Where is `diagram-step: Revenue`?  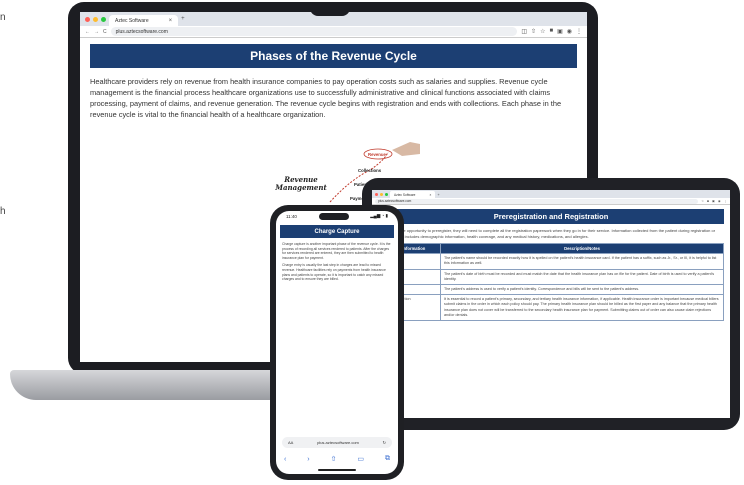
diagram-step: Revenue is located at coordinates (377, 154).